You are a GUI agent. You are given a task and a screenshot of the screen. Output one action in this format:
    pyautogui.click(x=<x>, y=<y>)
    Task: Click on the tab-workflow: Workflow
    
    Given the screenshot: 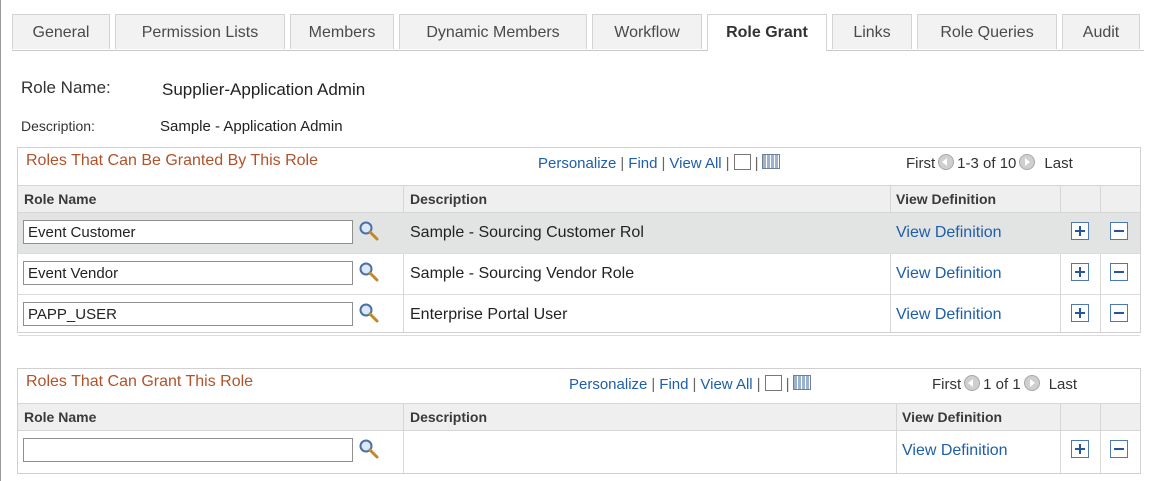 What is the action you would take?
    pyautogui.click(x=647, y=31)
    